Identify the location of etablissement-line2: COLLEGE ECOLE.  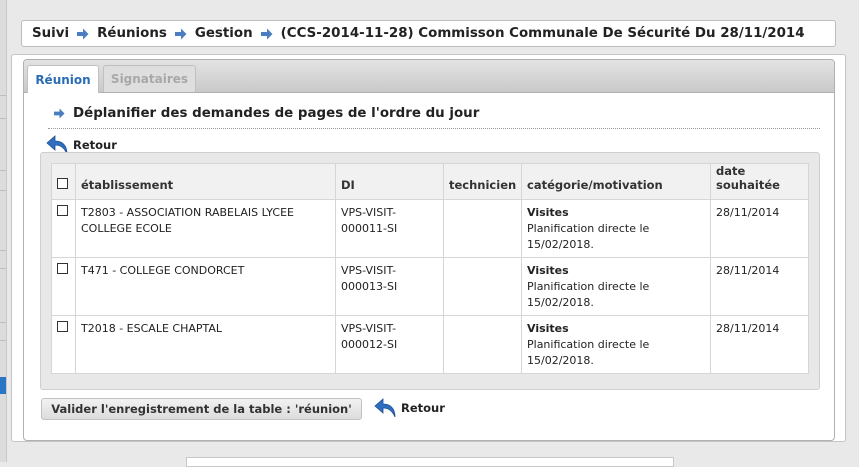
(126, 228).